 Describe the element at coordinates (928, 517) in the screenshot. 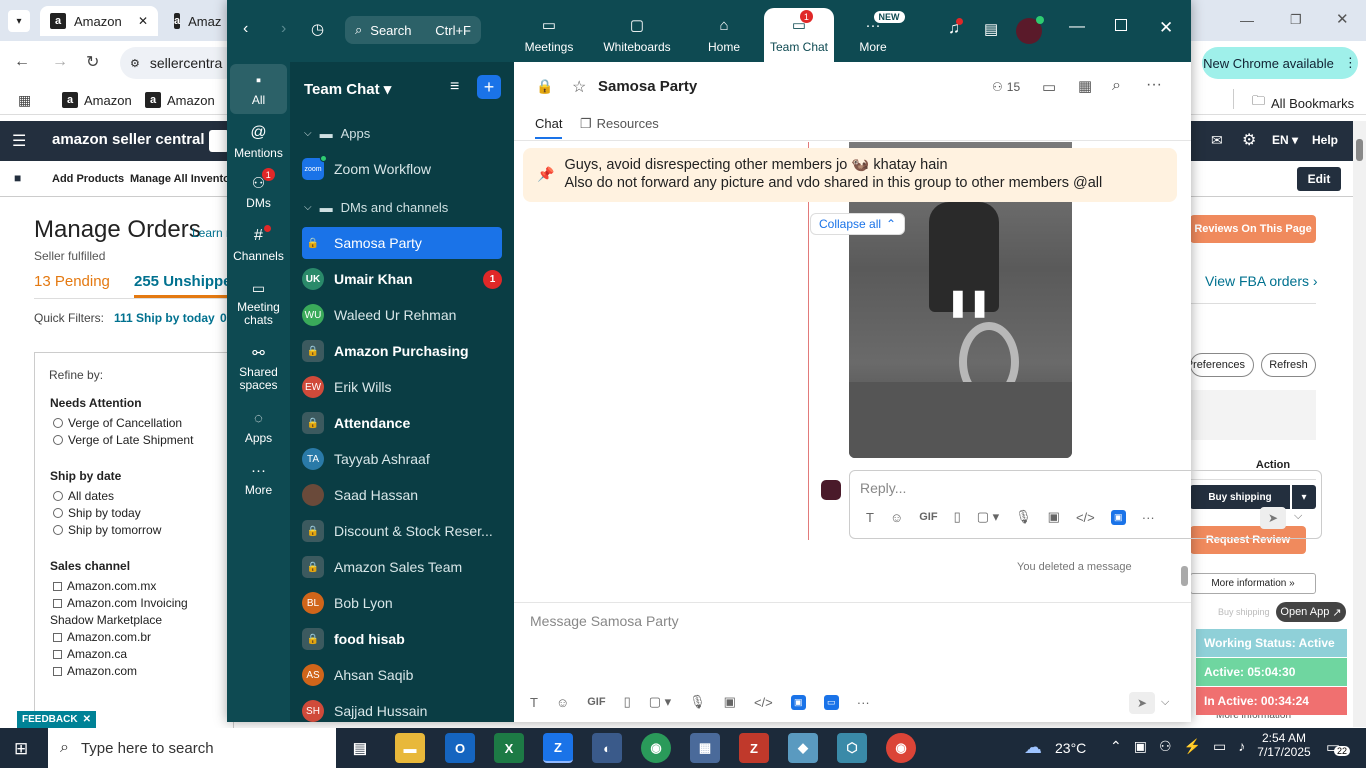

I see `gif-icon: GIF` at that location.